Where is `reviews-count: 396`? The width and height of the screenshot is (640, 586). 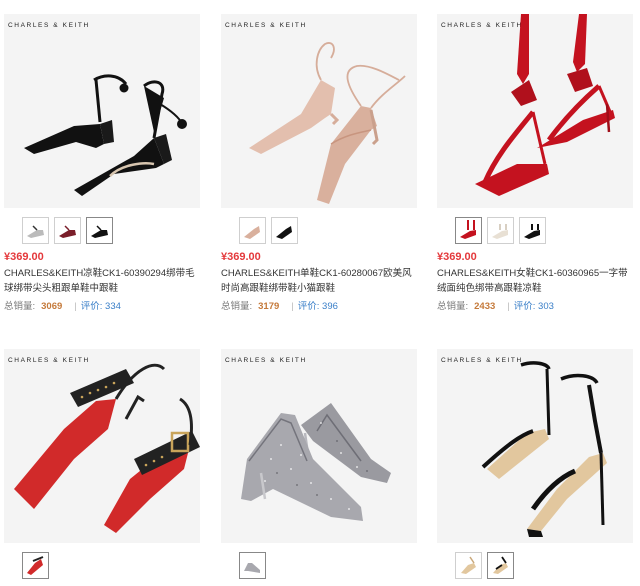 reviews-count: 396 is located at coordinates (330, 306).